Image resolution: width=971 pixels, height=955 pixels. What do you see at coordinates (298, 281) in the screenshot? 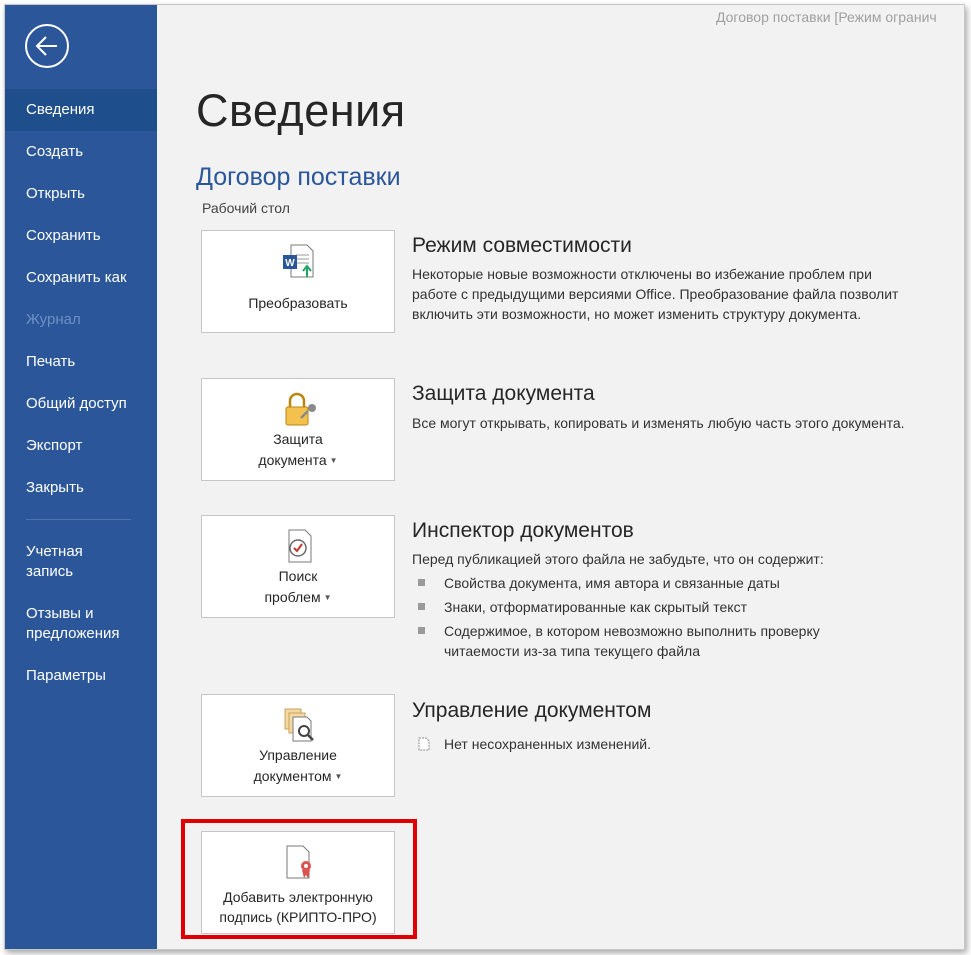
I see `convert-button: W Преобразовать` at bounding box center [298, 281].